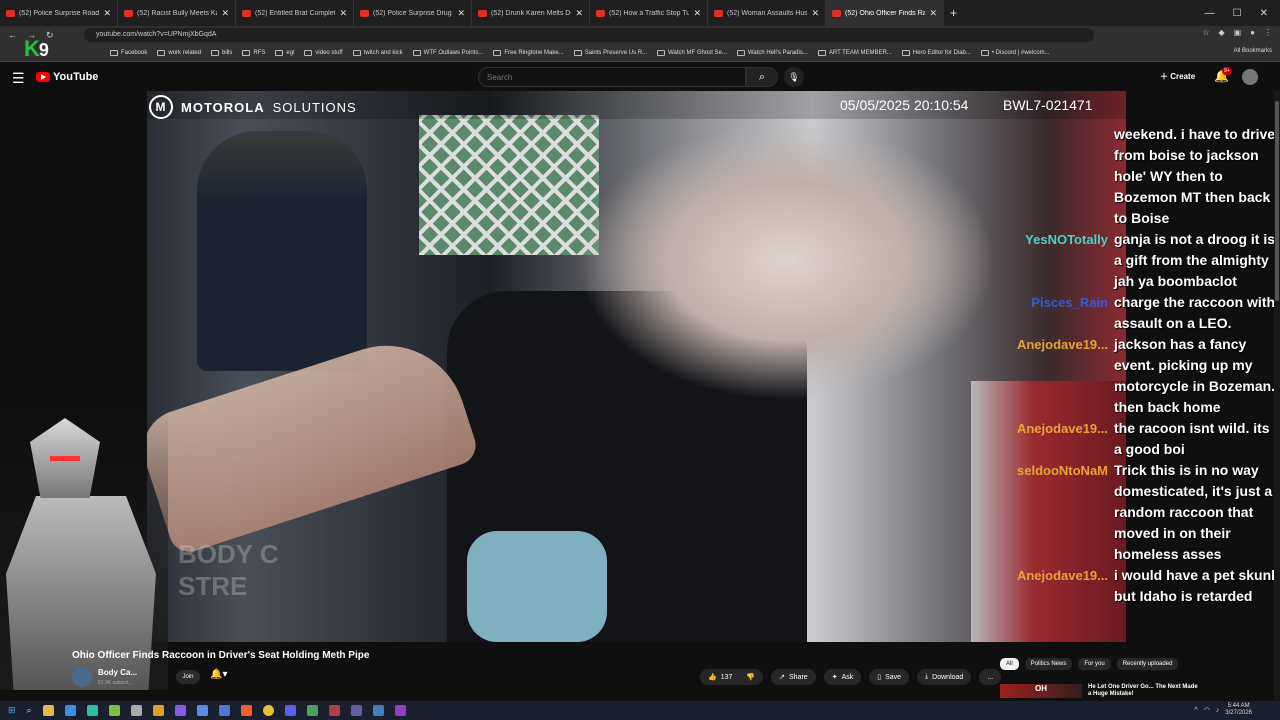 The width and height of the screenshot is (1280, 720). Describe the element at coordinates (1277, 201) in the screenshot. I see `scrollbar-thumb` at that location.